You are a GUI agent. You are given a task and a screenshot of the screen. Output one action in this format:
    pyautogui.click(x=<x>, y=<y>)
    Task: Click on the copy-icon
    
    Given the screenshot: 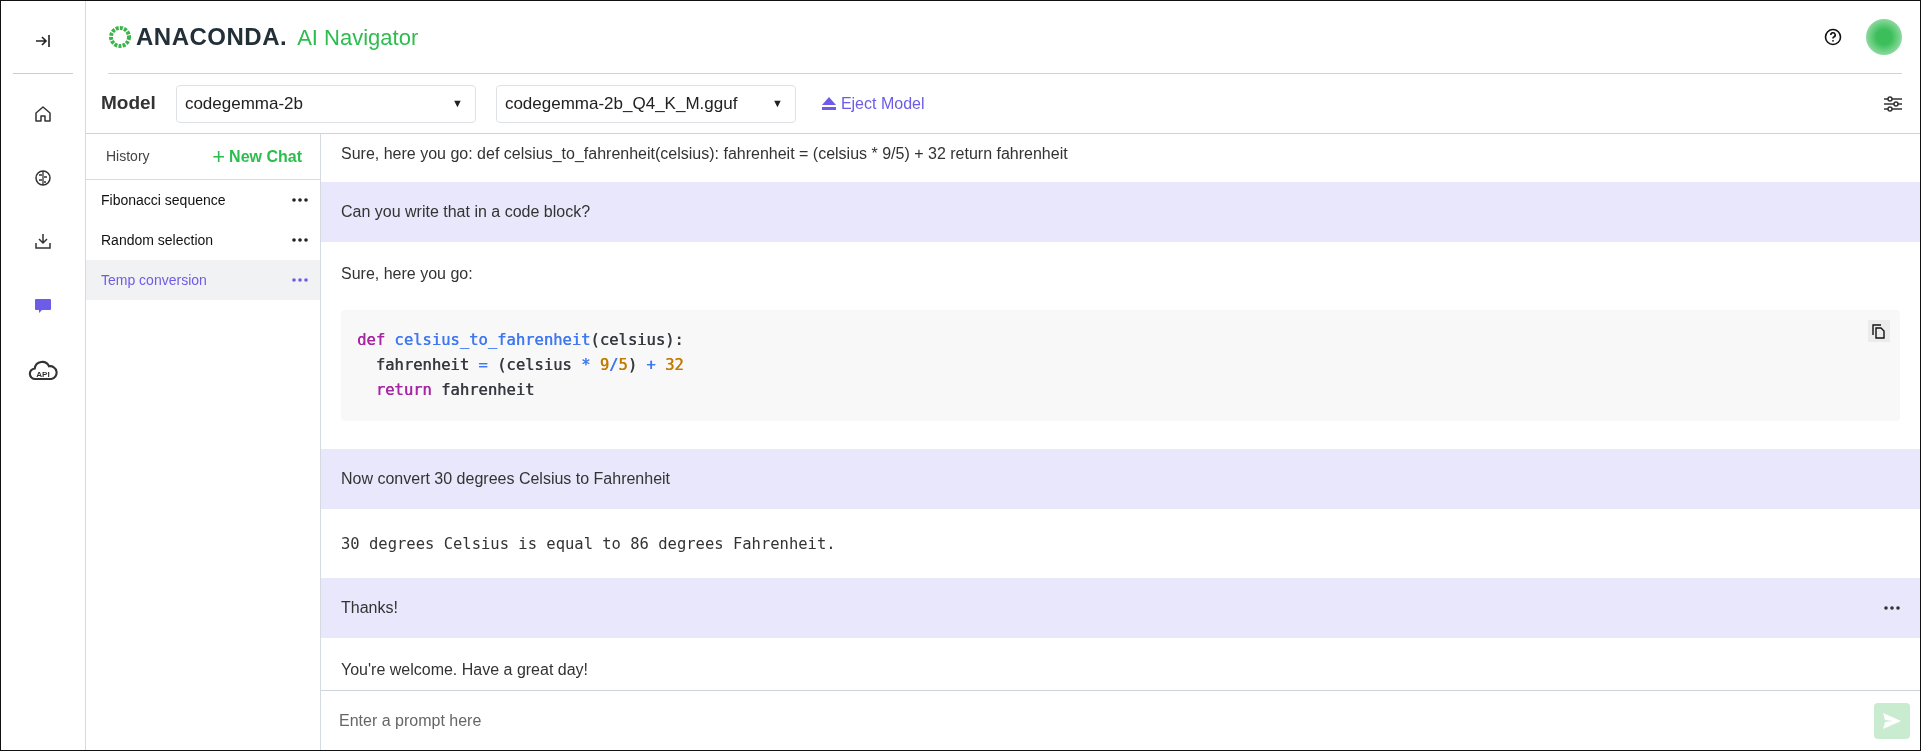 What is the action you would take?
    pyautogui.click(x=1879, y=331)
    